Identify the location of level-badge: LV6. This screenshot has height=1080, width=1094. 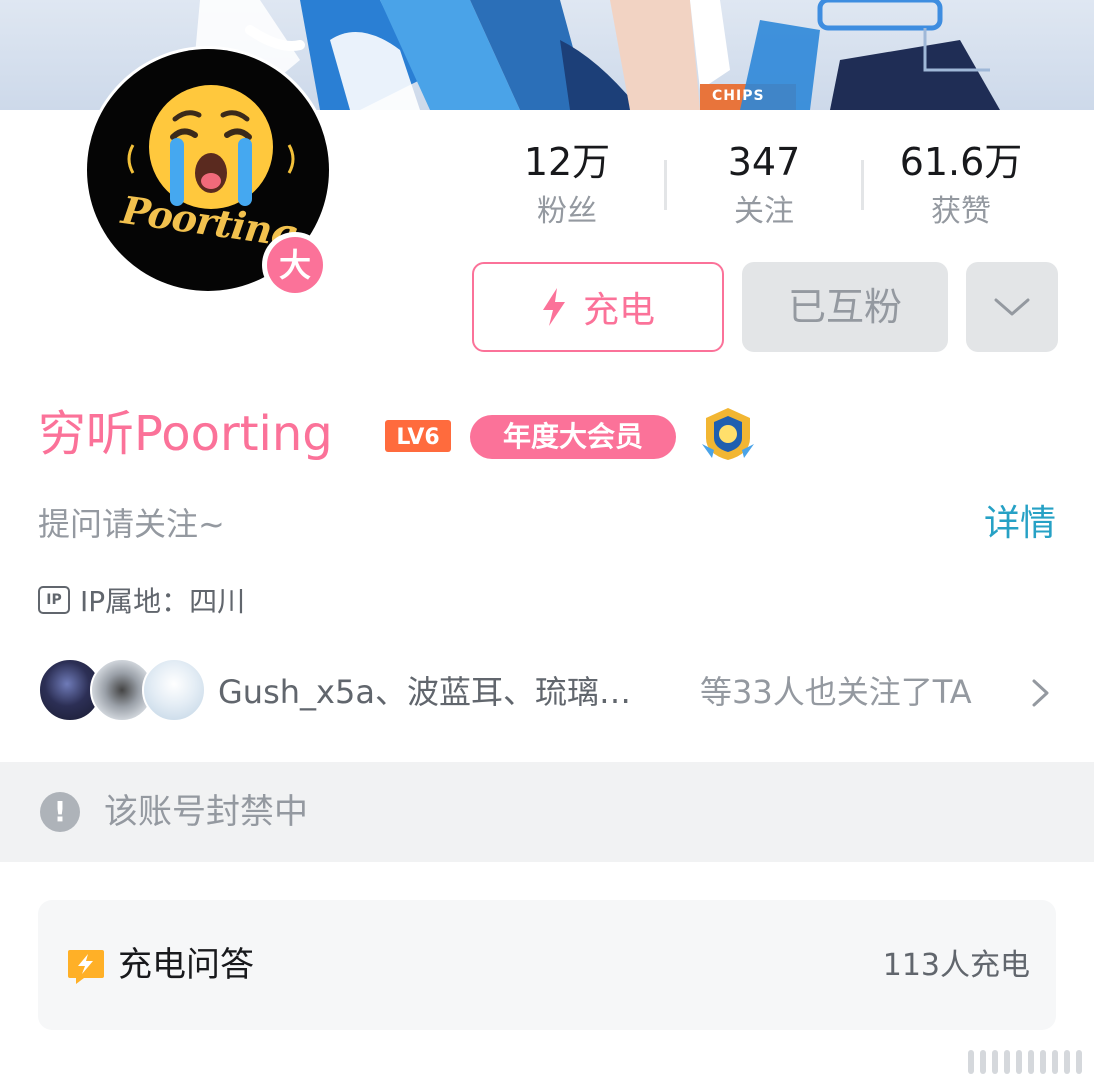
(418, 436).